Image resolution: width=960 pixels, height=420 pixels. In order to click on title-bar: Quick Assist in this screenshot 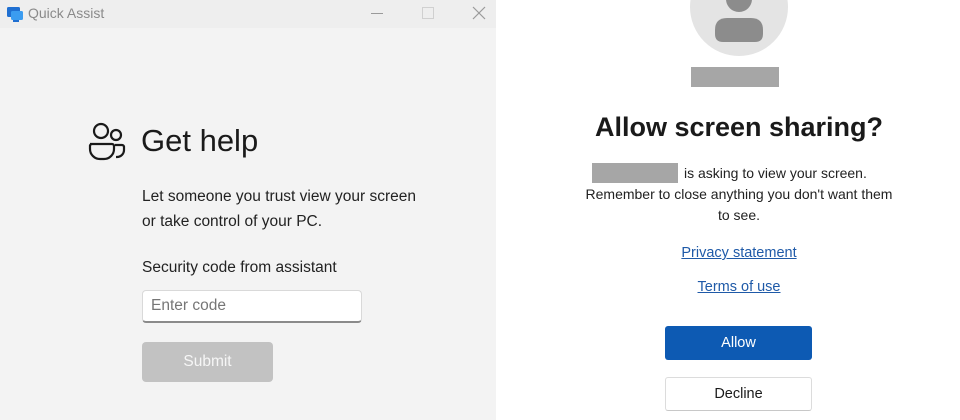, I will do `click(248, 14)`.